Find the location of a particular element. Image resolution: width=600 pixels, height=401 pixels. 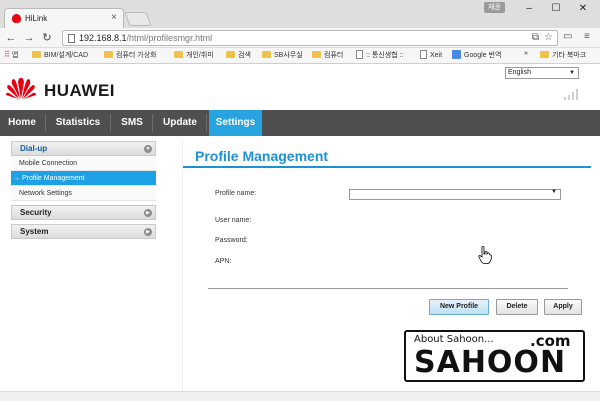

window-bottom-edge is located at coordinates (300, 396).